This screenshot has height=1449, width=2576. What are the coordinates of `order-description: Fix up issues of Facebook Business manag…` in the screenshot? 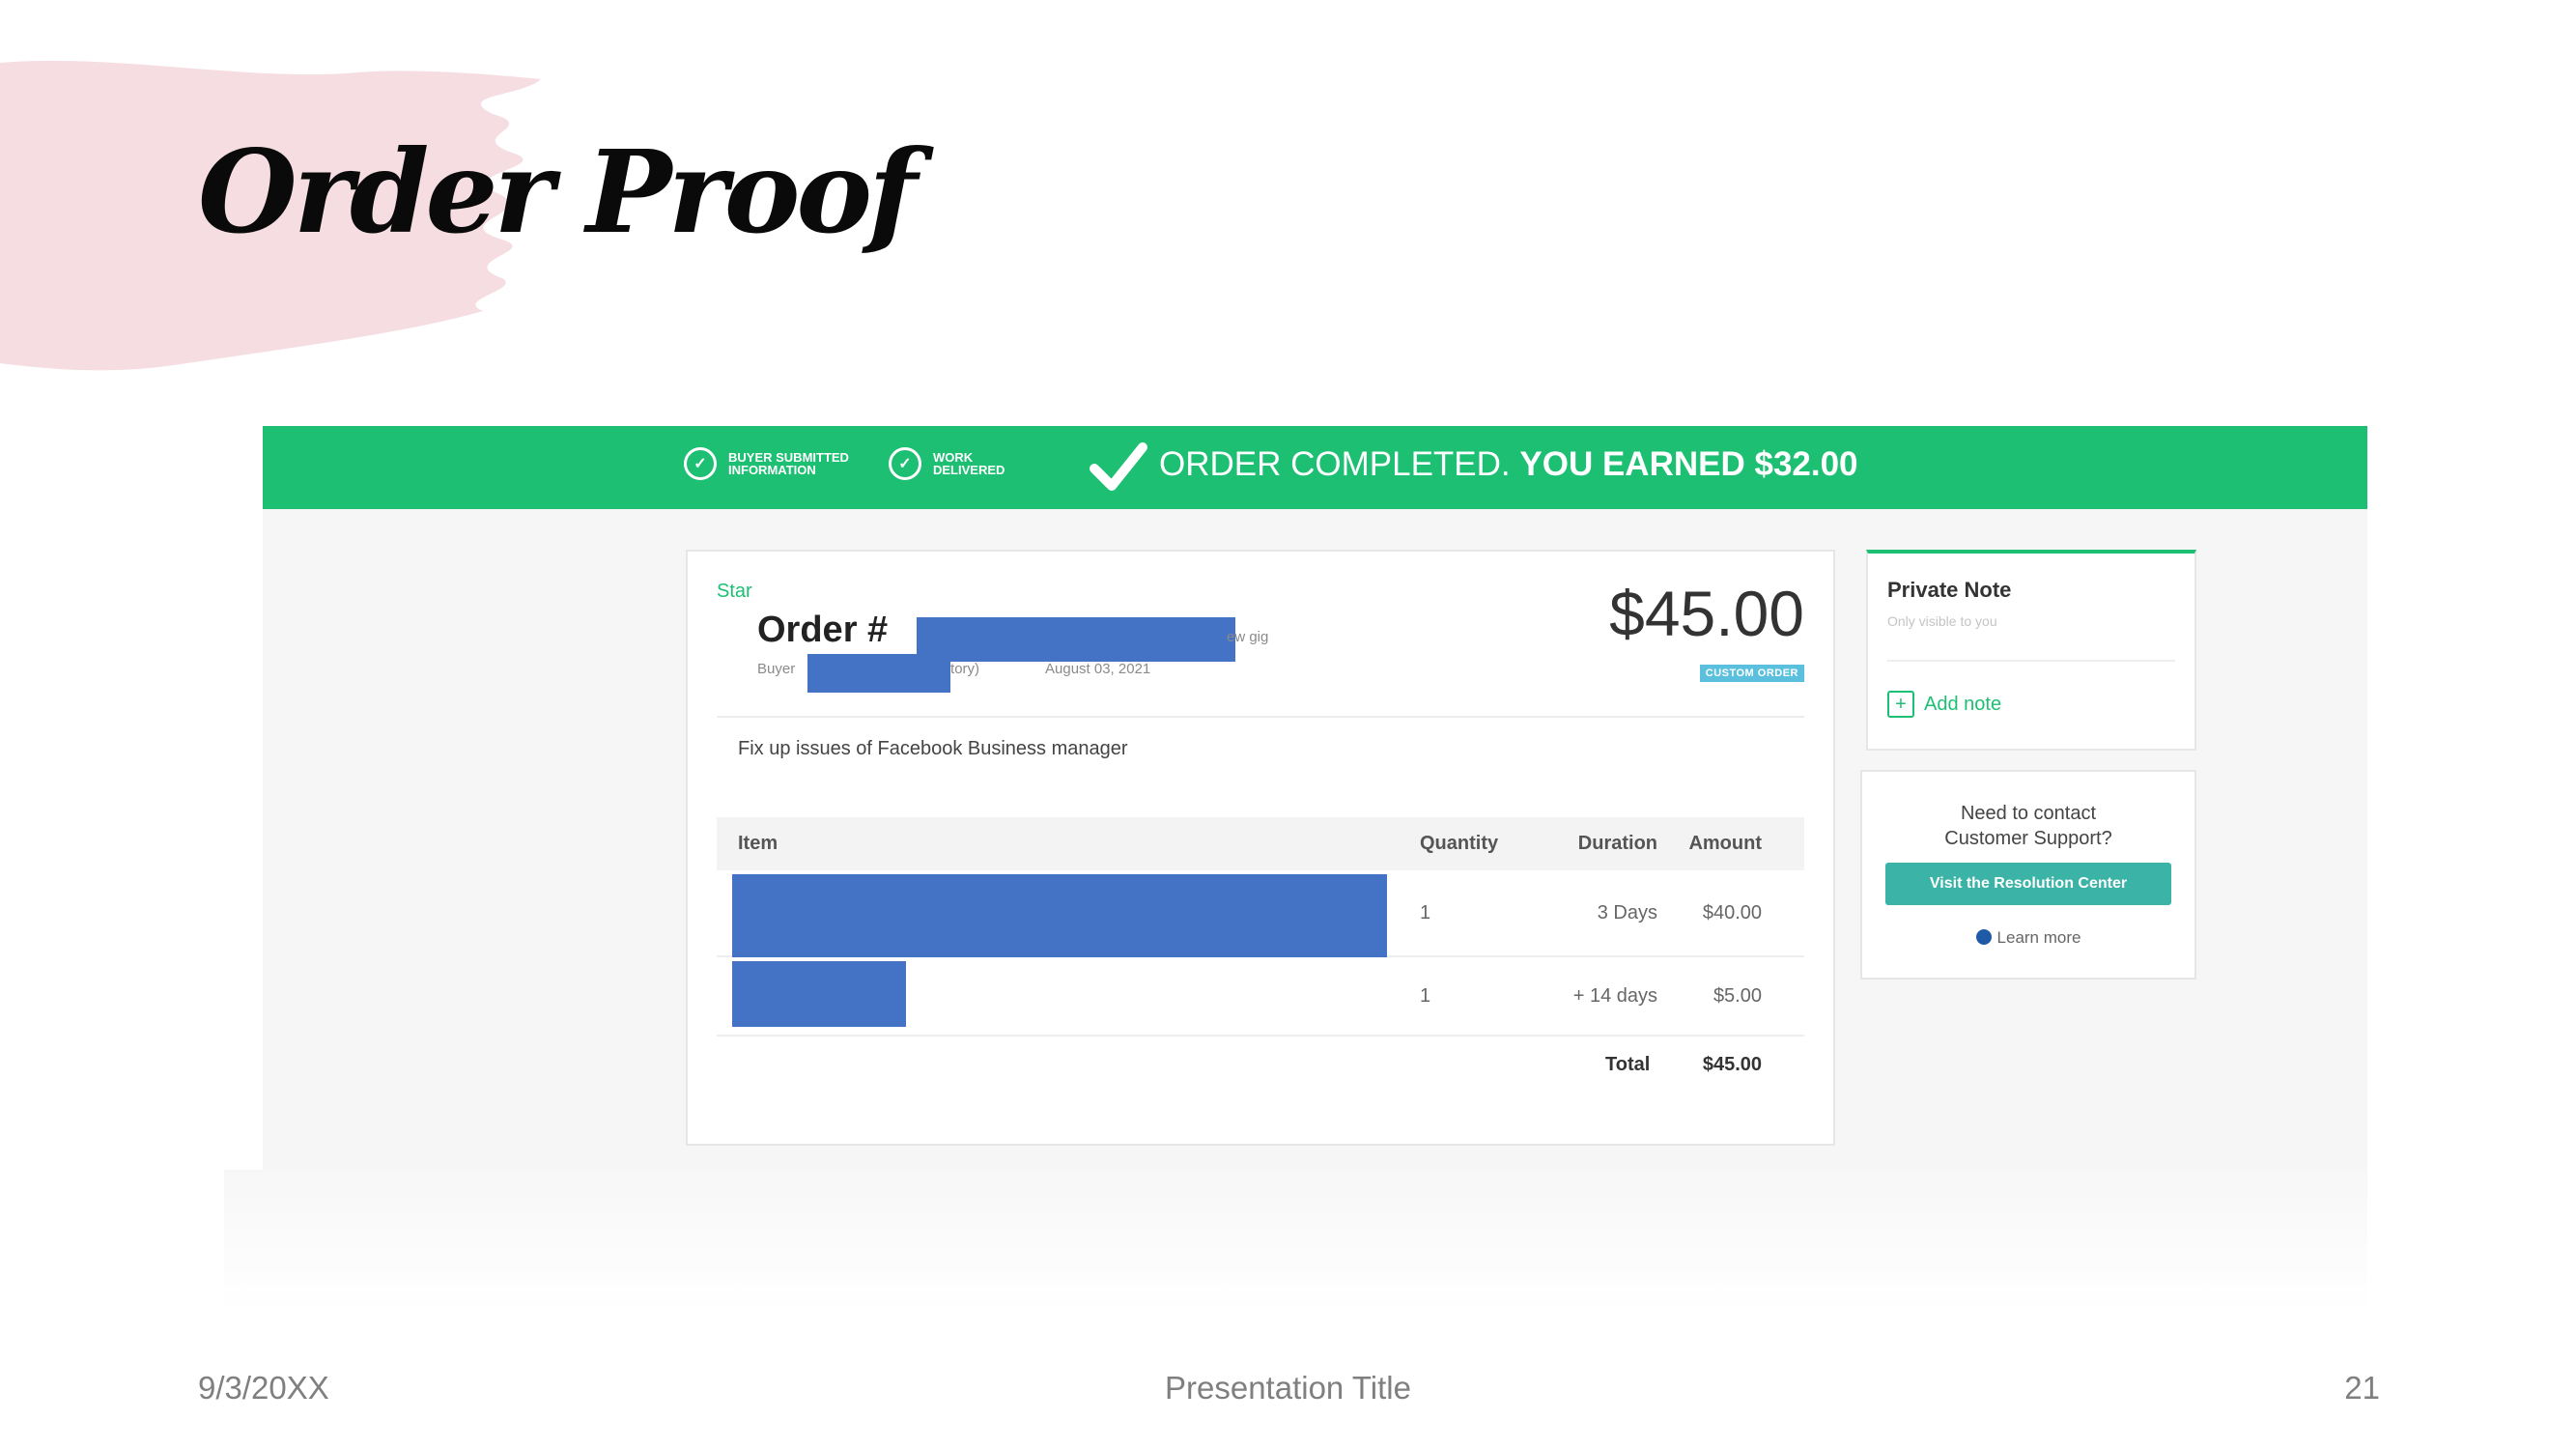 It's located at (933, 748).